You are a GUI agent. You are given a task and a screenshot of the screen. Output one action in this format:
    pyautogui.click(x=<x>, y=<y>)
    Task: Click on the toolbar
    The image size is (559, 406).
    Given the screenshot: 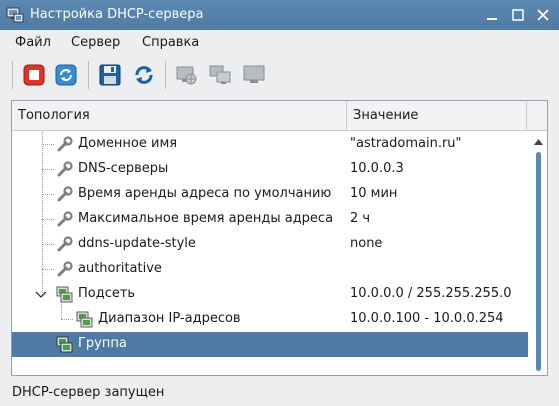 What is the action you would take?
    pyautogui.click(x=279, y=75)
    